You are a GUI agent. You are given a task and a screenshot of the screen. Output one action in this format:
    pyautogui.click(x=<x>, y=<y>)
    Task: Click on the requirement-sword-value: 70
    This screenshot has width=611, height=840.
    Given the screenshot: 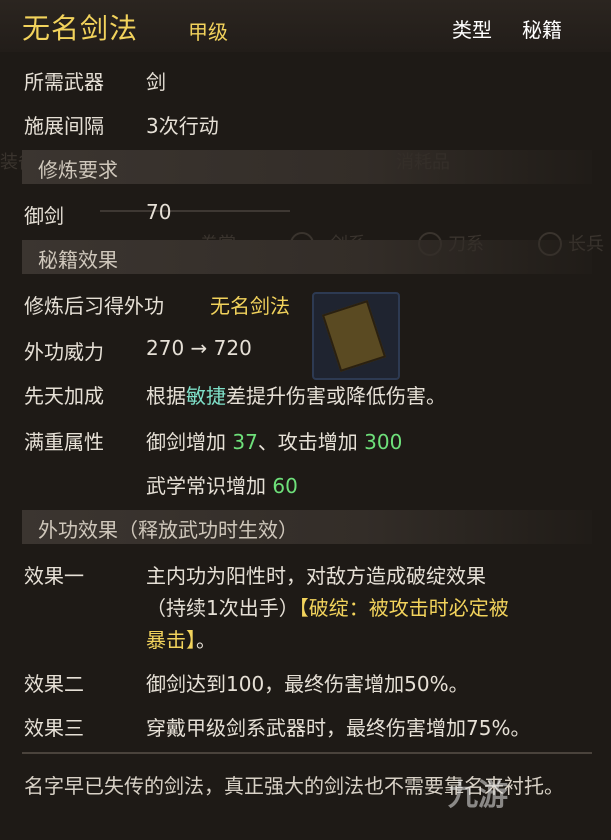 What is the action you would take?
    pyautogui.click(x=159, y=212)
    